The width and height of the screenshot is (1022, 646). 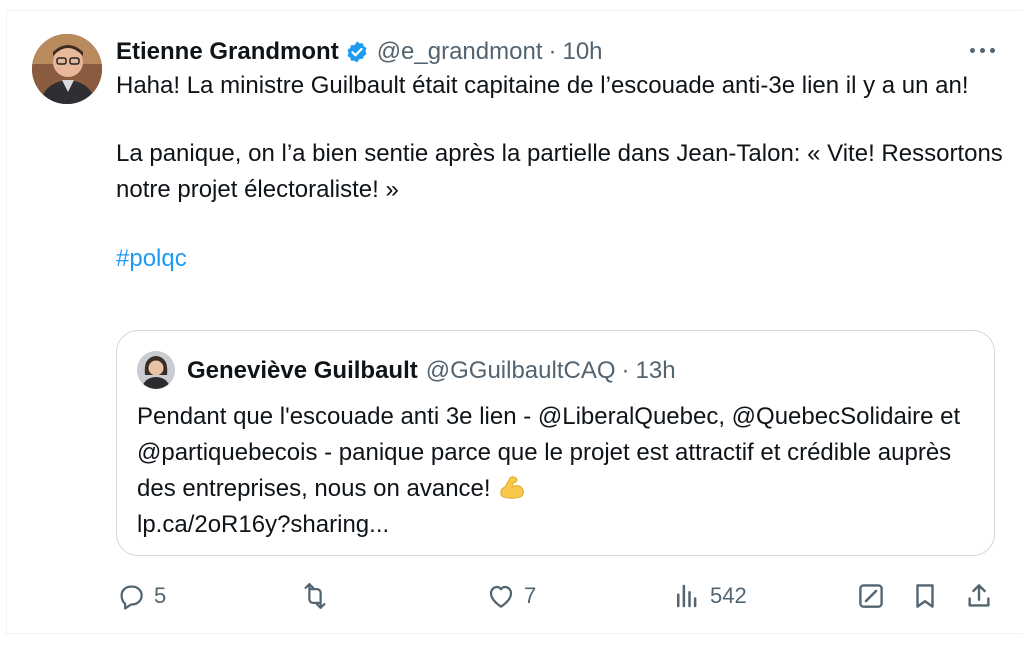 What do you see at coordinates (521, 371) in the screenshot?
I see `quoted-author-handle: @GGuilbaultCAQ` at bounding box center [521, 371].